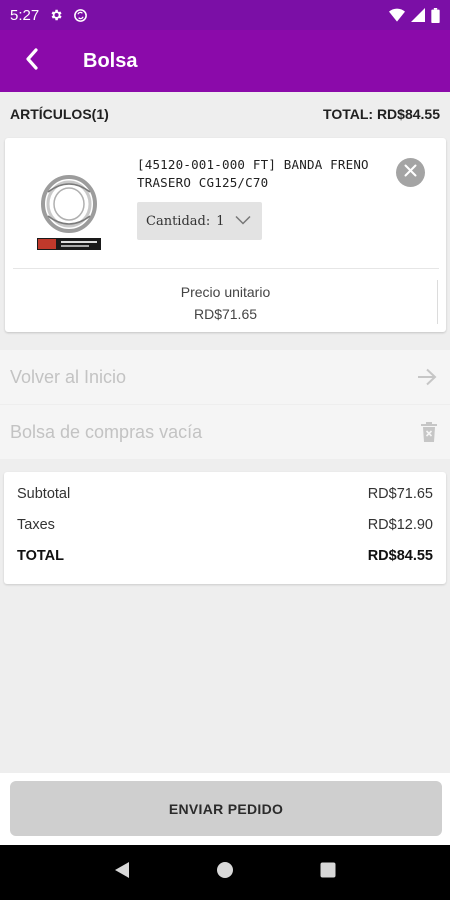  I want to click on wifi-icon, so click(397, 15).